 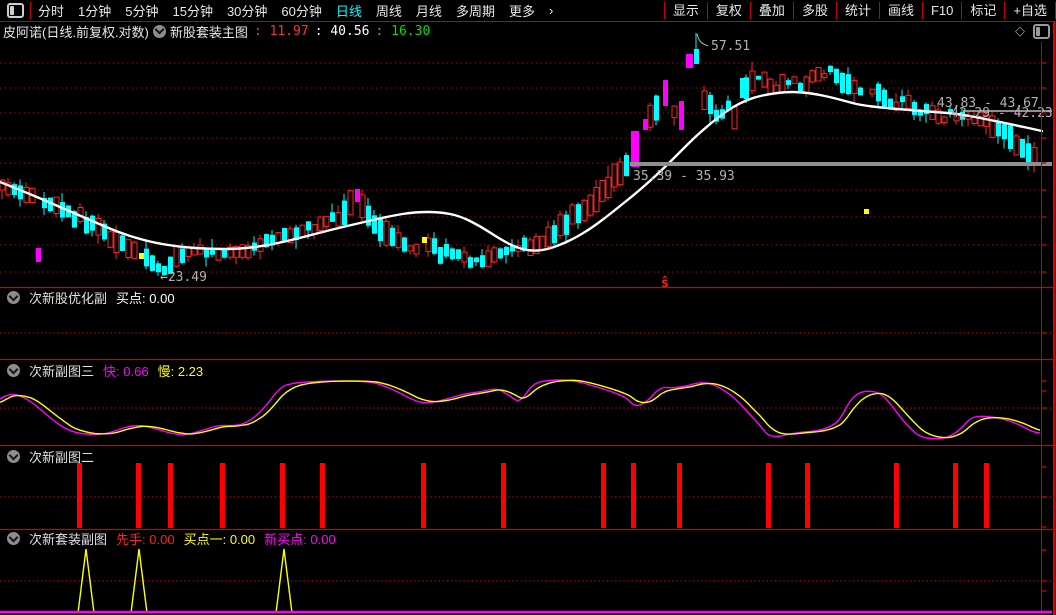 I want to click on menu-item-weekly: 周线, so click(x=389, y=10).